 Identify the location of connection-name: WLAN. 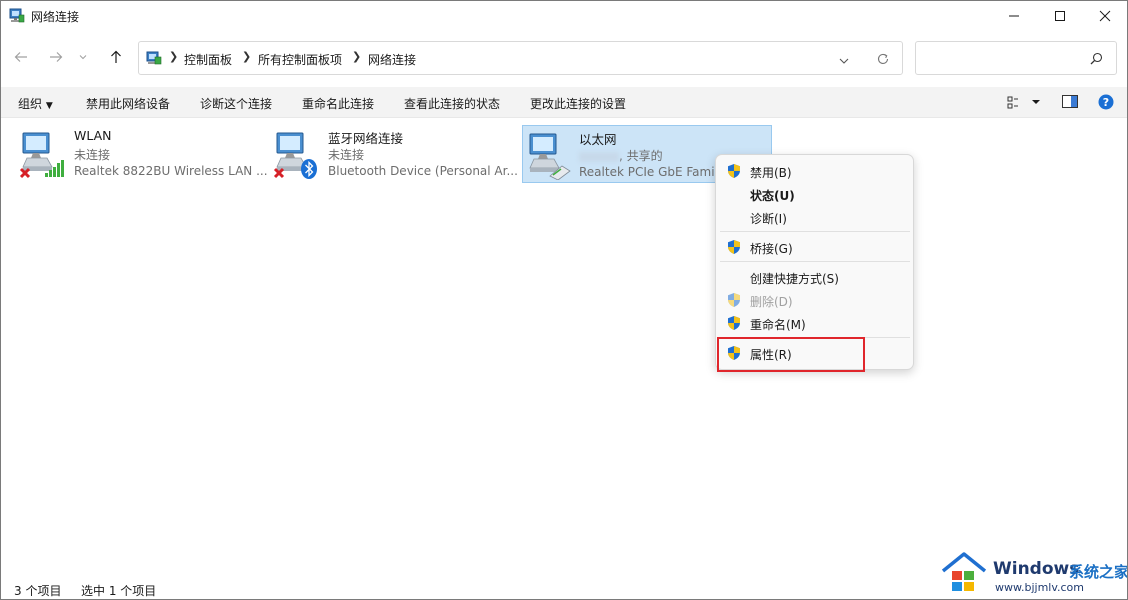
(93, 135).